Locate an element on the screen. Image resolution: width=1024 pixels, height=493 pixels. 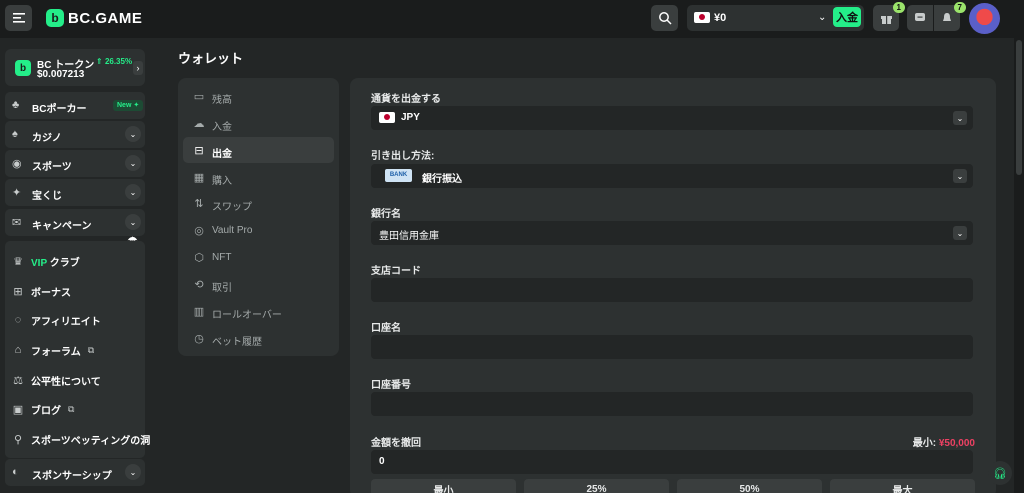
account-number-label: 口座番号 is located at coordinates (391, 385).